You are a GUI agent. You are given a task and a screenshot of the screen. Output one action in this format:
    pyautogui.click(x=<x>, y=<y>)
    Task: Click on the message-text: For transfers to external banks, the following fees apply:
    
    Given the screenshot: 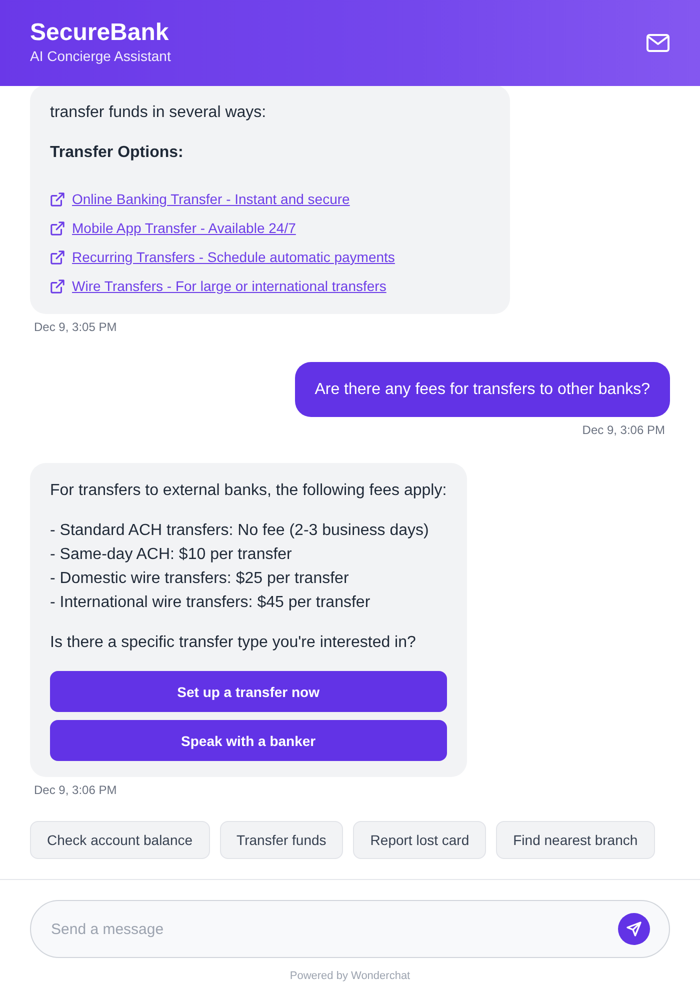 What is the action you would take?
    pyautogui.click(x=248, y=491)
    